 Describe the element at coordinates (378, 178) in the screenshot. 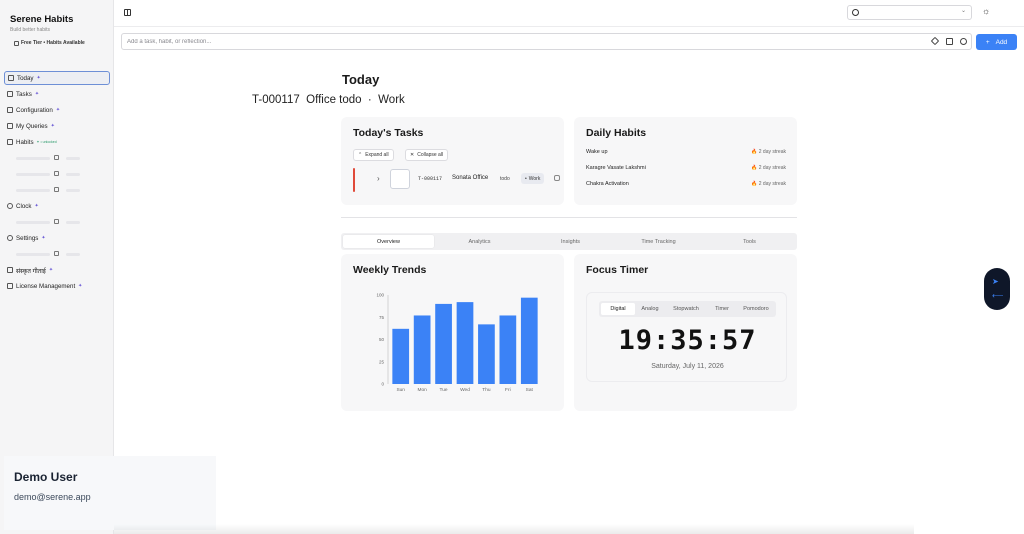

I see `chevron-right-icon: ›` at that location.